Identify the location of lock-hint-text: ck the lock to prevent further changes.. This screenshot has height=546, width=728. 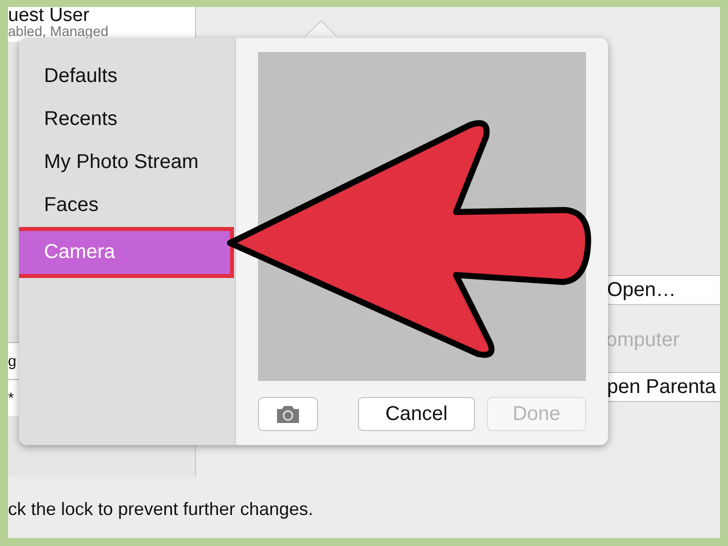
(161, 509).